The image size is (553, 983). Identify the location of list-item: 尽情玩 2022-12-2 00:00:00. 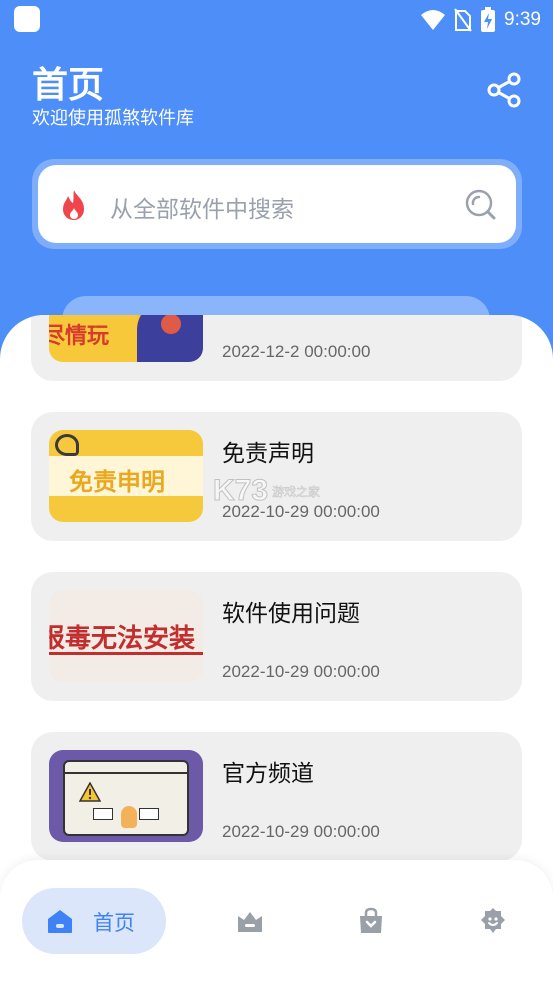
(276, 348).